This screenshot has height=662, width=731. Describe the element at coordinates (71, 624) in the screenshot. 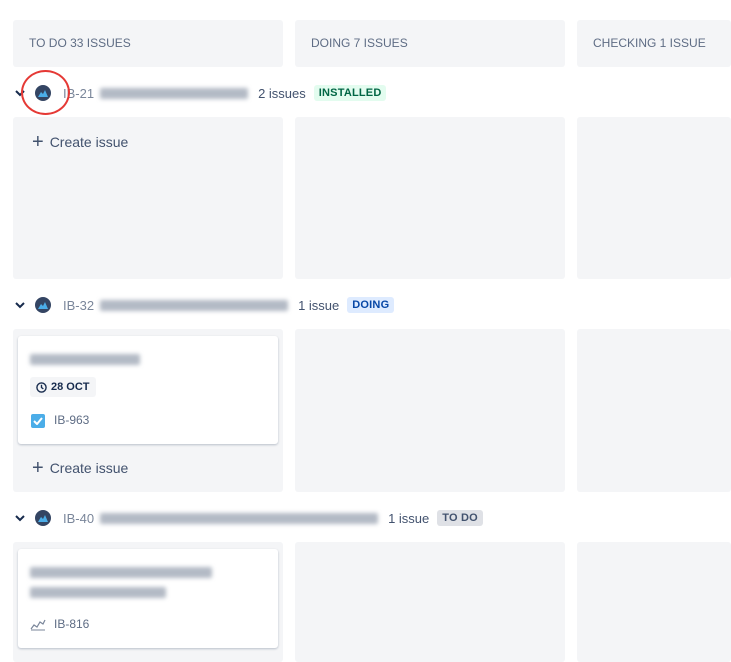

I see `issue-key: IB-816` at that location.